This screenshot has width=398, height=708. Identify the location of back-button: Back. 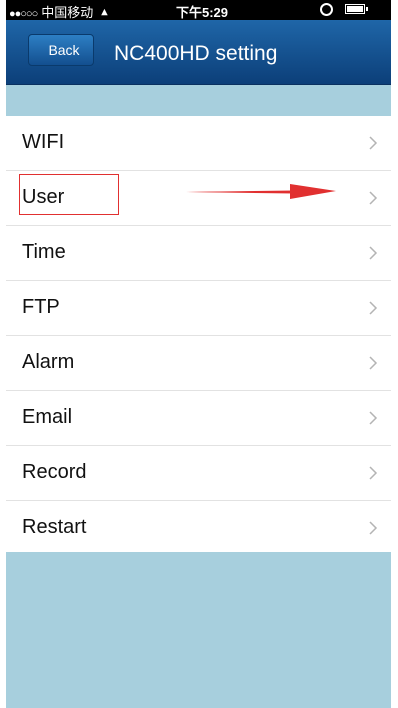
(61, 50).